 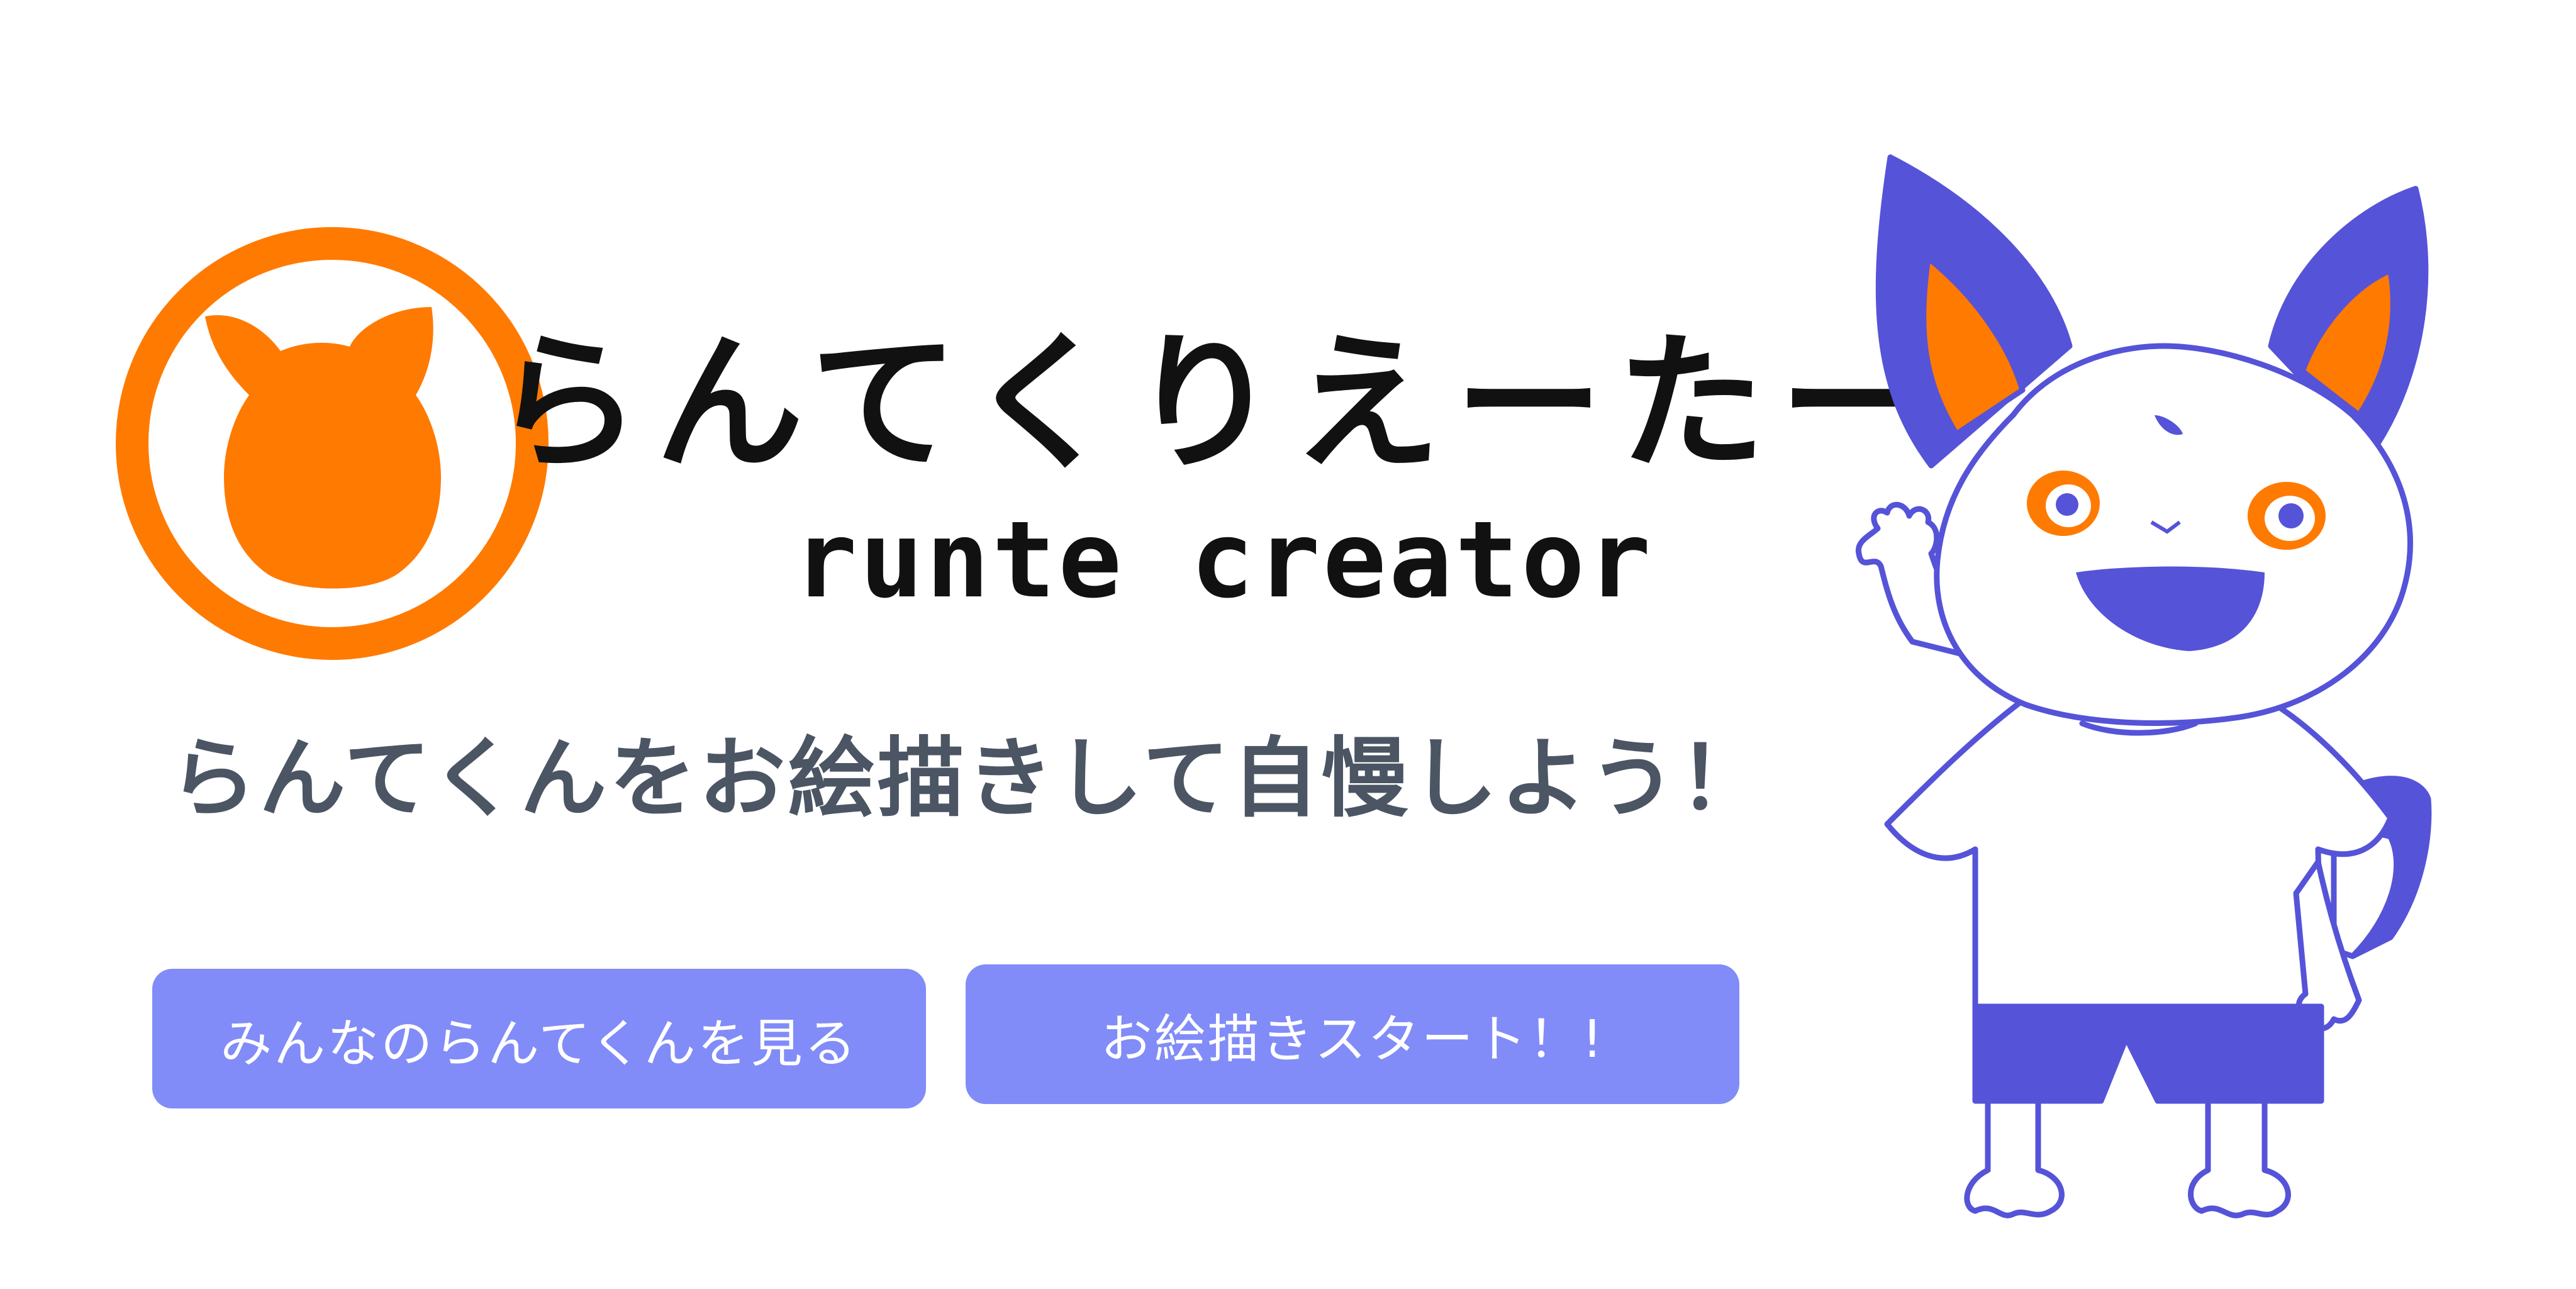 What do you see at coordinates (1217, 403) in the screenshot?
I see `app-title-japanese: らんてくりえーたー` at bounding box center [1217, 403].